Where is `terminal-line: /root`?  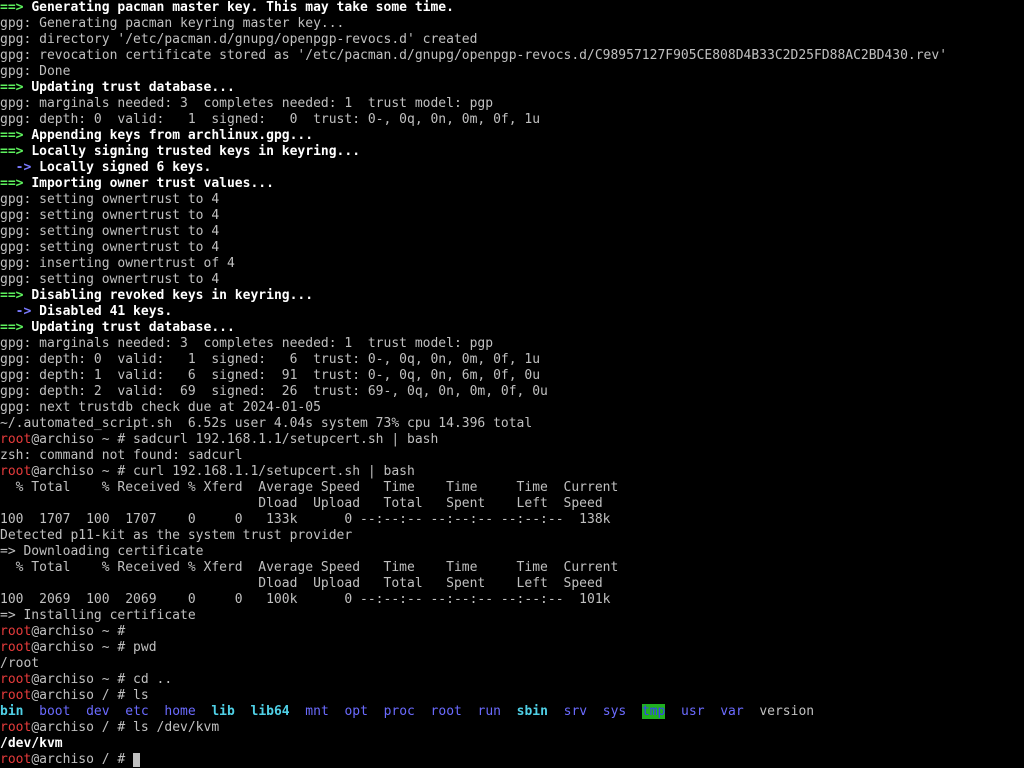 terminal-line: /root is located at coordinates (512, 664).